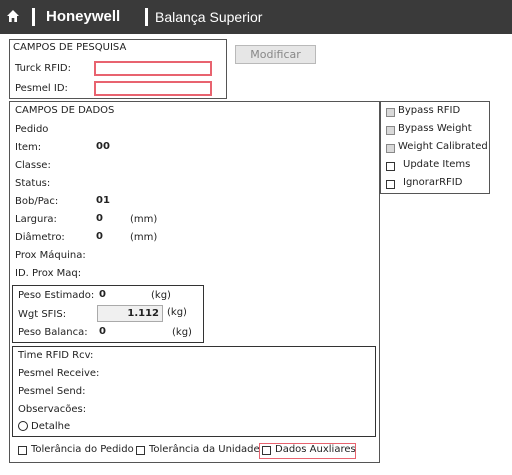  What do you see at coordinates (43, 68) in the screenshot?
I see `turck-rfid-label: Turck RFID:` at bounding box center [43, 68].